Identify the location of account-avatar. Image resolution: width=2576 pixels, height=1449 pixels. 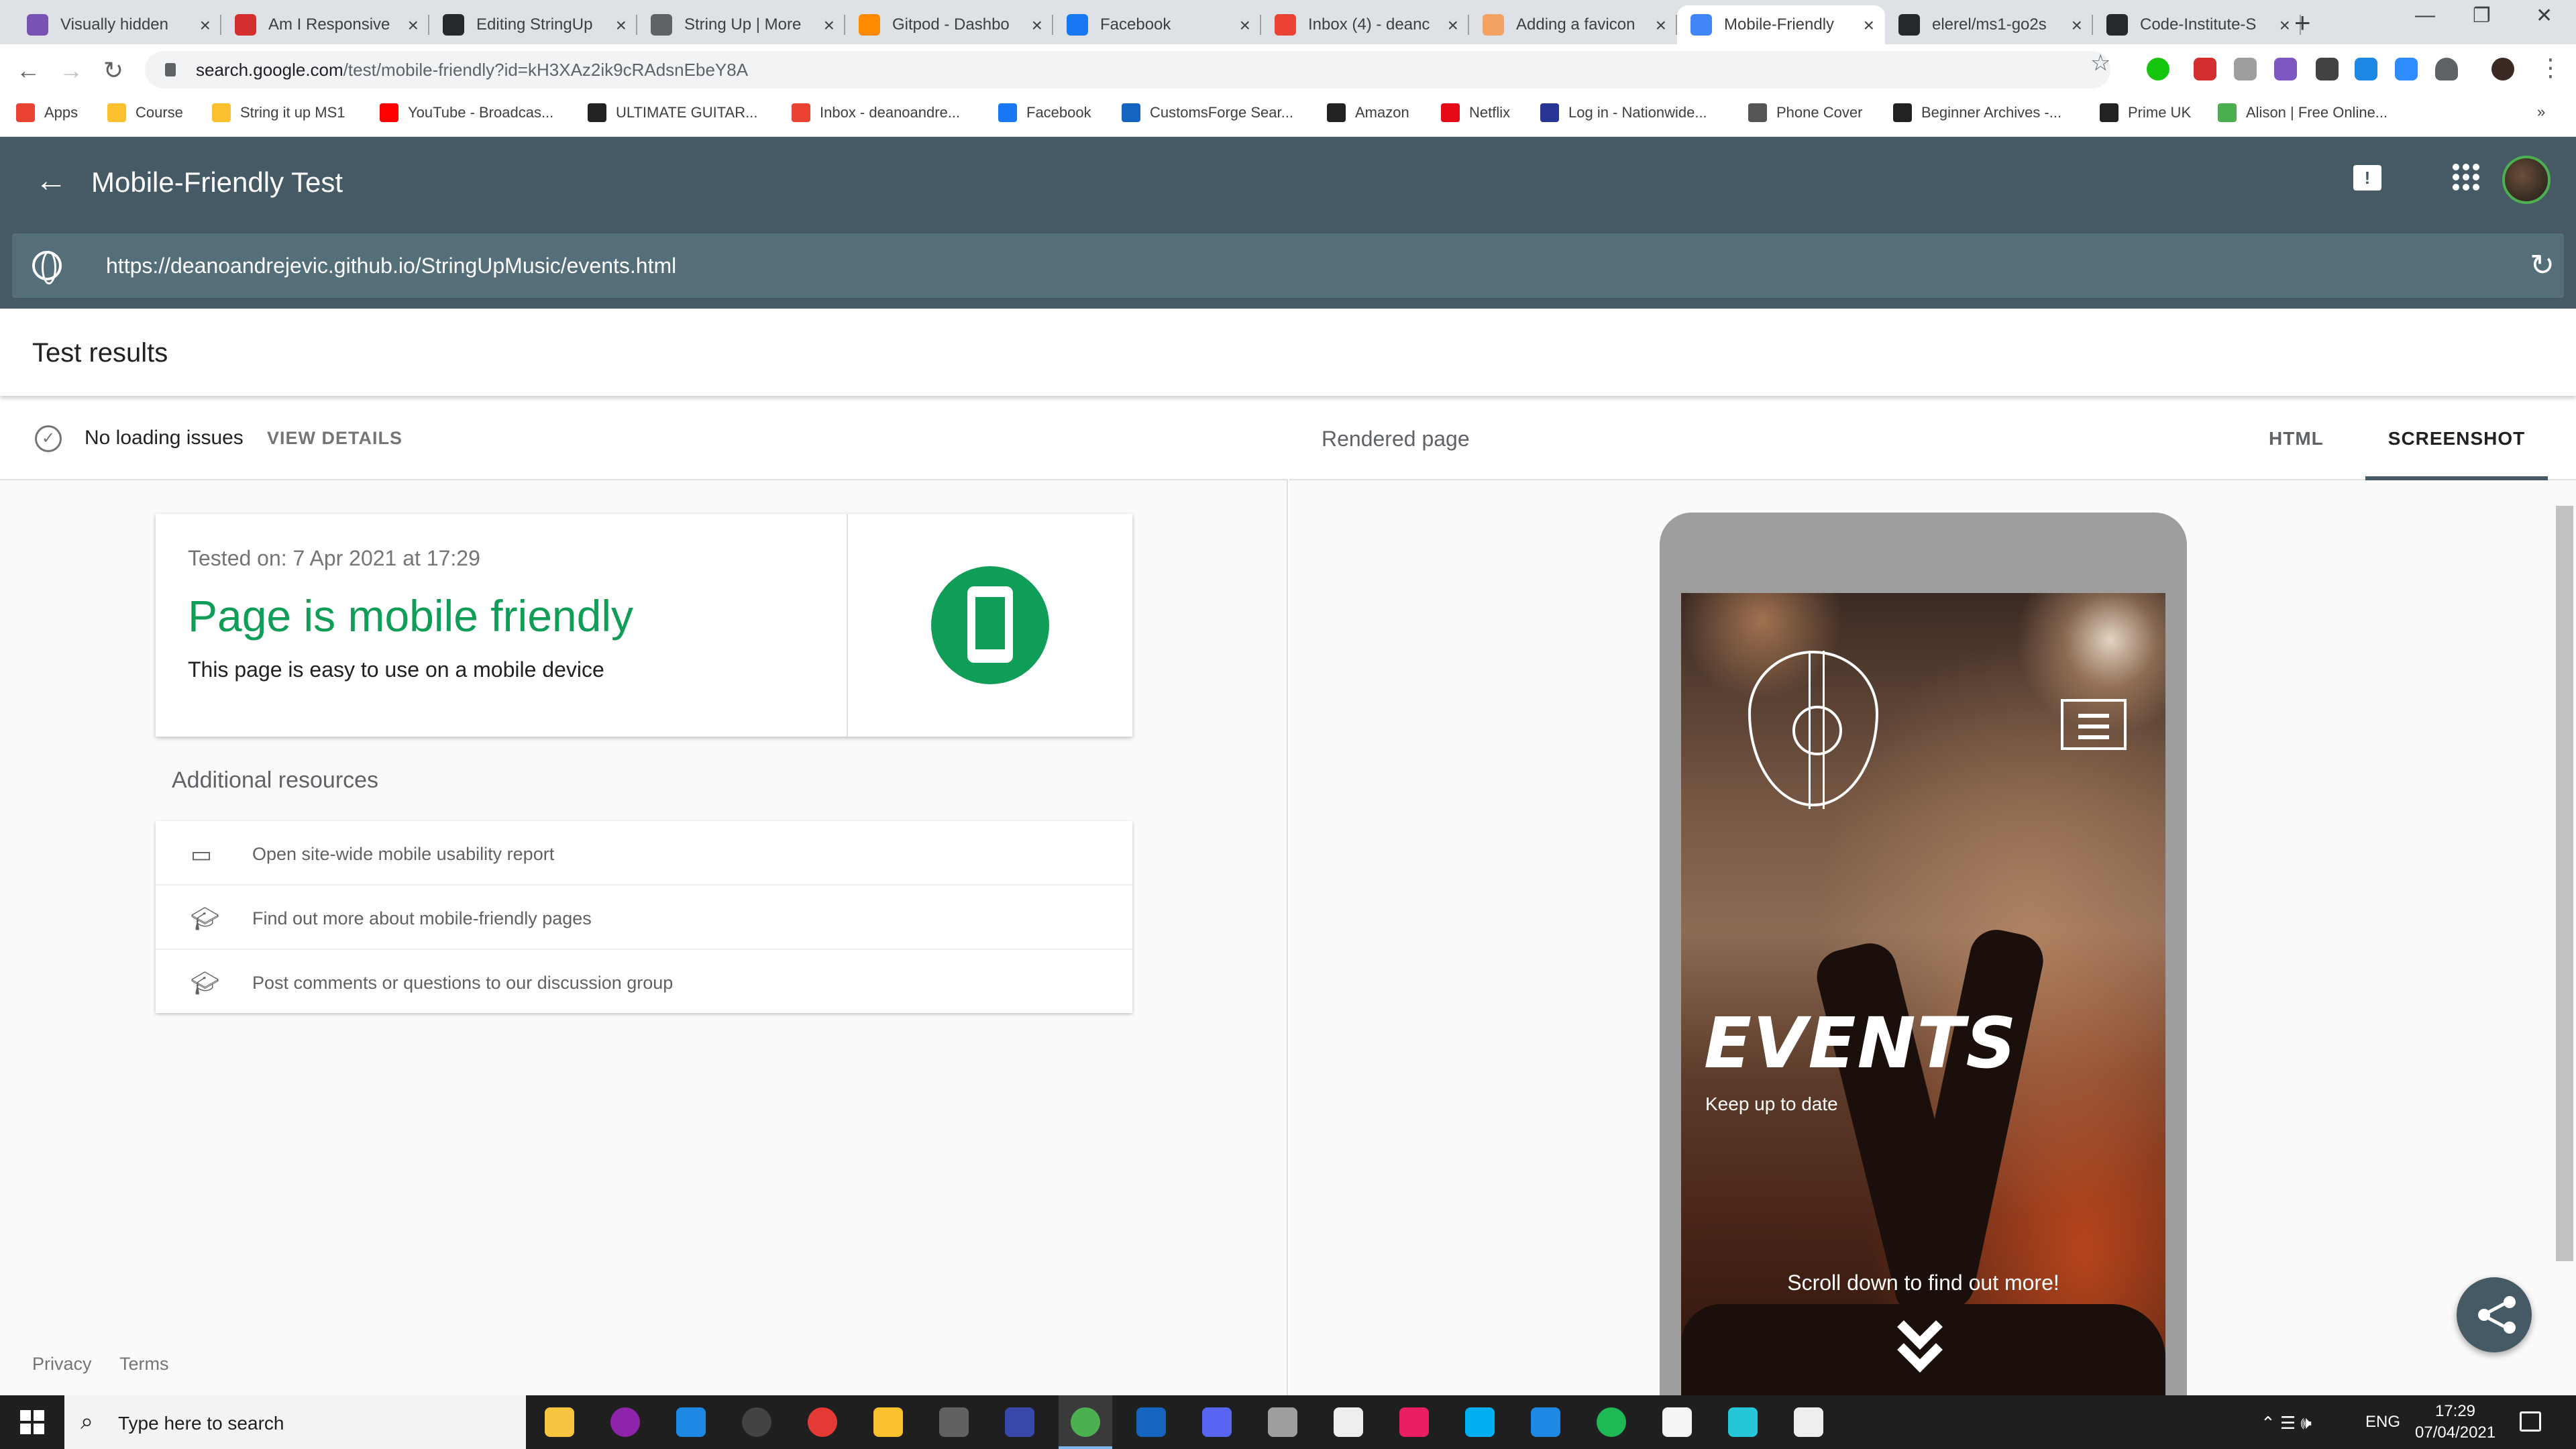
(2526, 180).